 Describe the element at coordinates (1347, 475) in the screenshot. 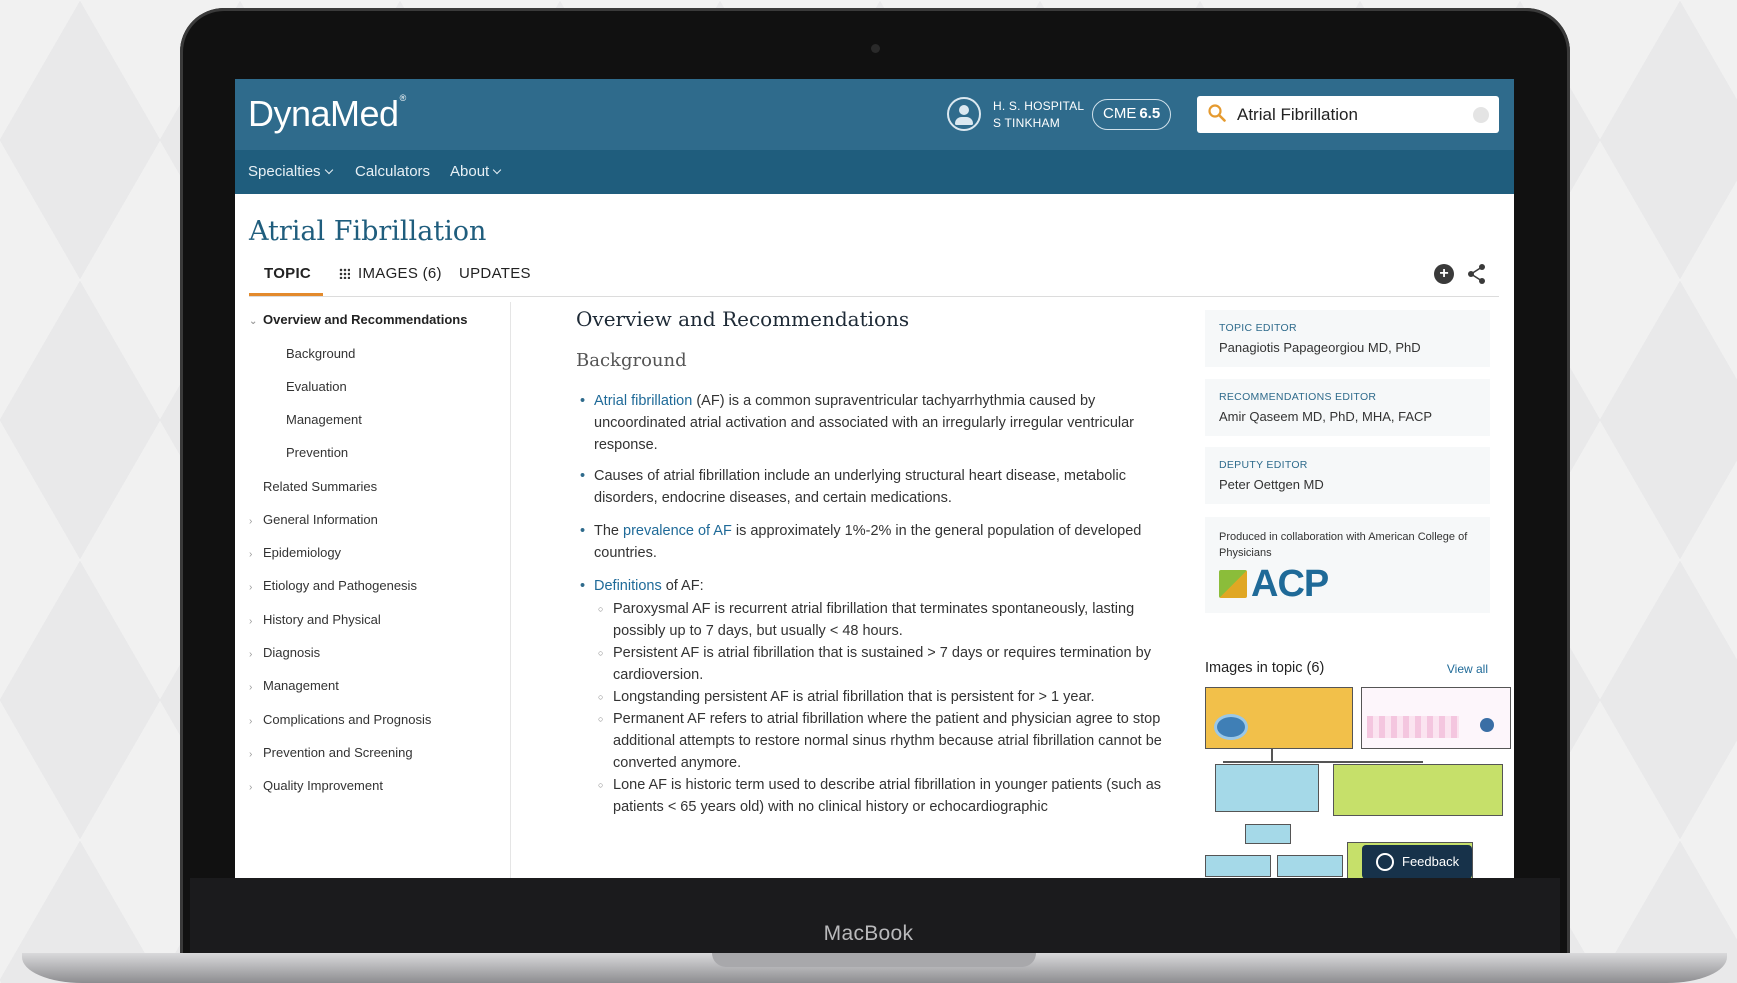

I see `editor-card: DEPUTY EDITOR Peter Oettgen MD` at that location.